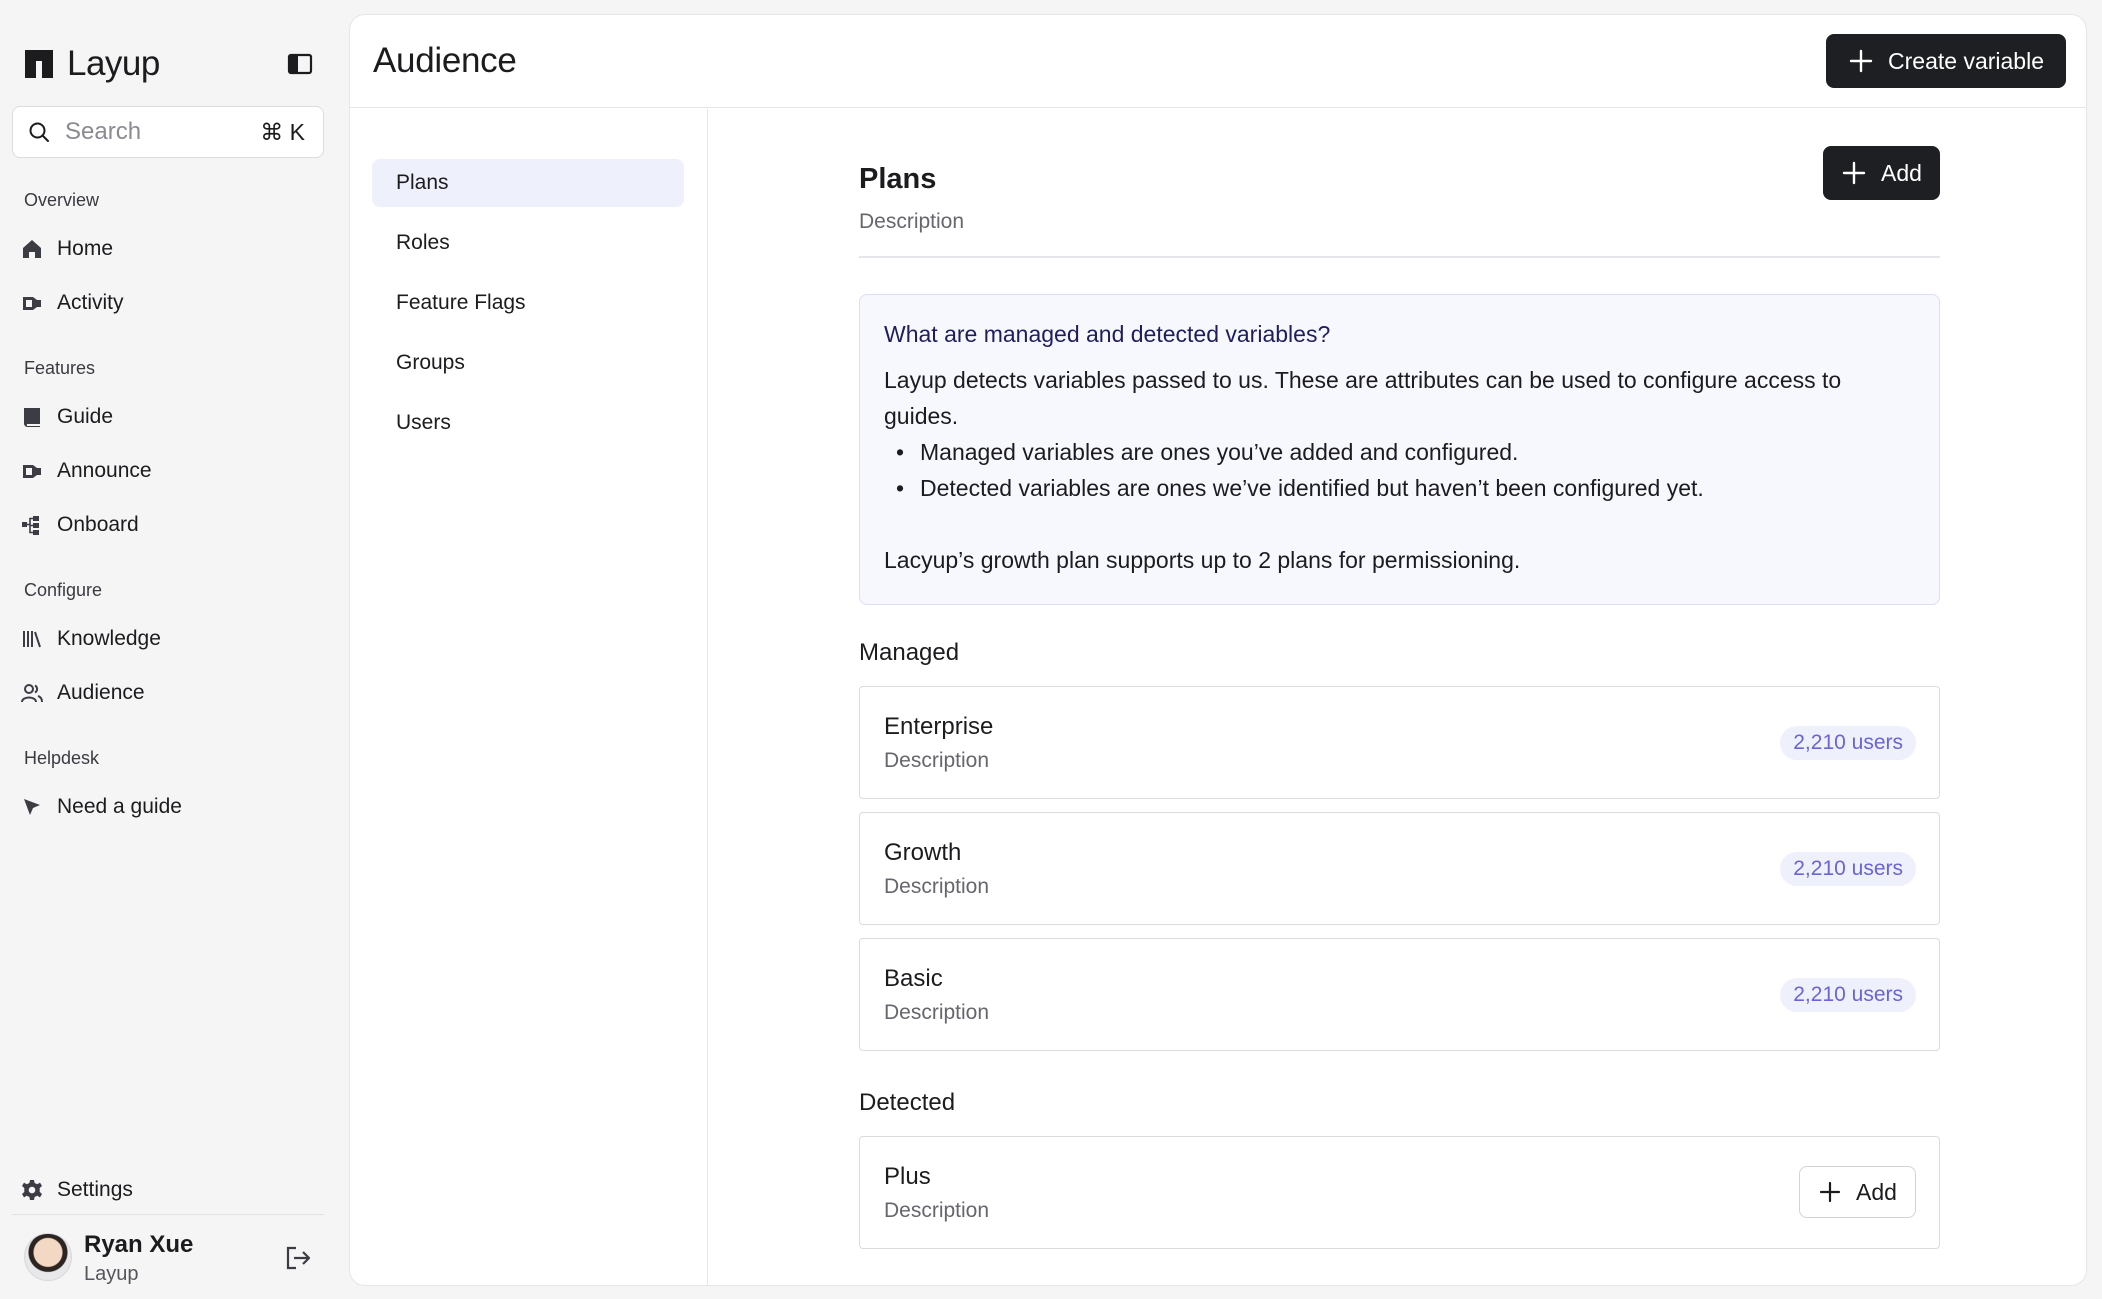 The width and height of the screenshot is (2102, 1299). Describe the element at coordinates (907, 1102) in the screenshot. I see `detected-label: Detected` at that location.